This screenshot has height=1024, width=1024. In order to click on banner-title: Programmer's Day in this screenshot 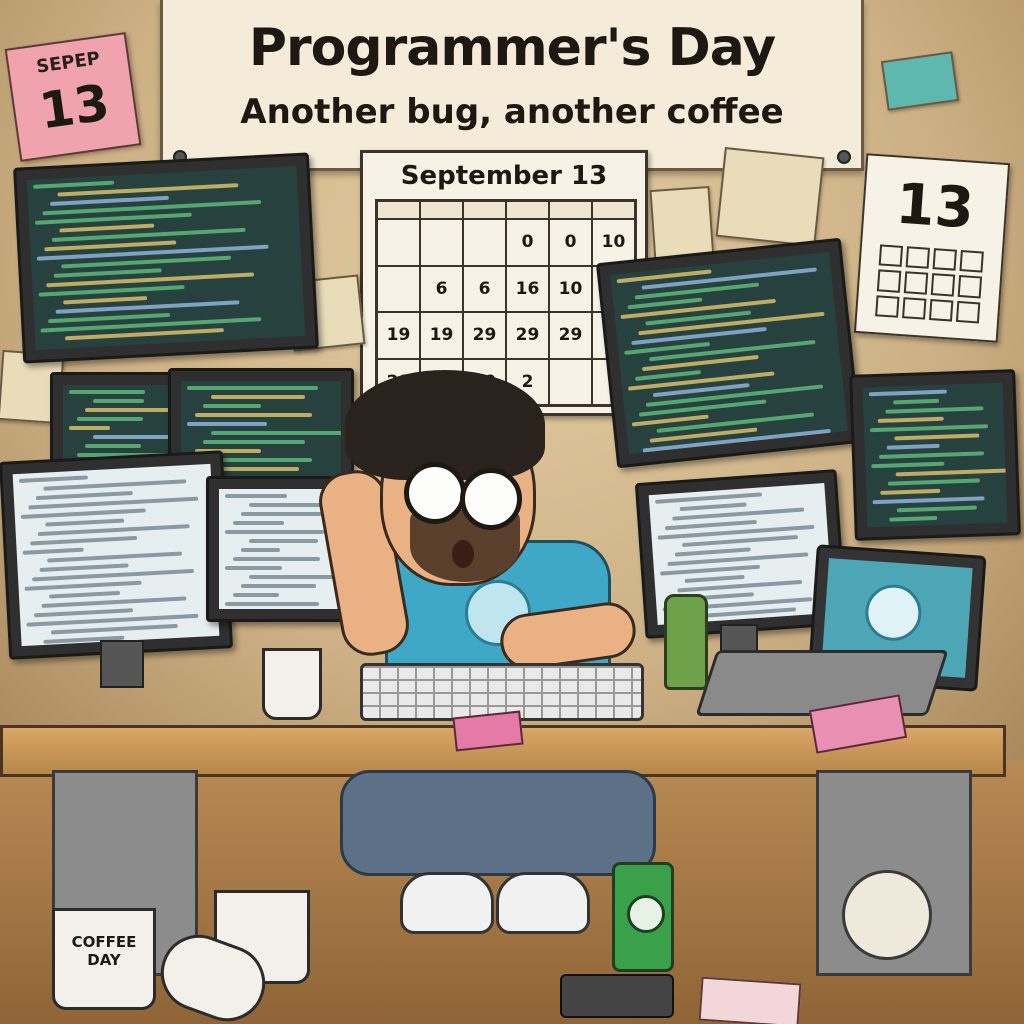, I will do `click(512, 48)`.